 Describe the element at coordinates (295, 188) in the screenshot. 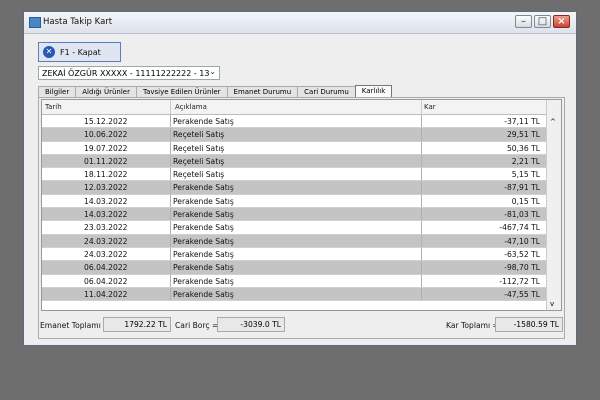

I see `table-row: 12.03.2022 Perakende Satış -87,91 TL` at that location.